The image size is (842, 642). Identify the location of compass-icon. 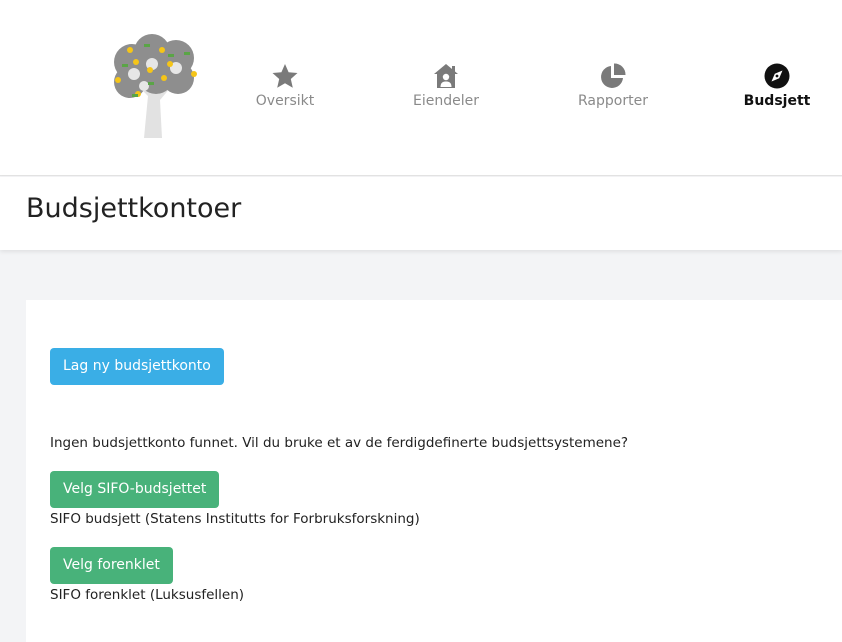
(777, 76).